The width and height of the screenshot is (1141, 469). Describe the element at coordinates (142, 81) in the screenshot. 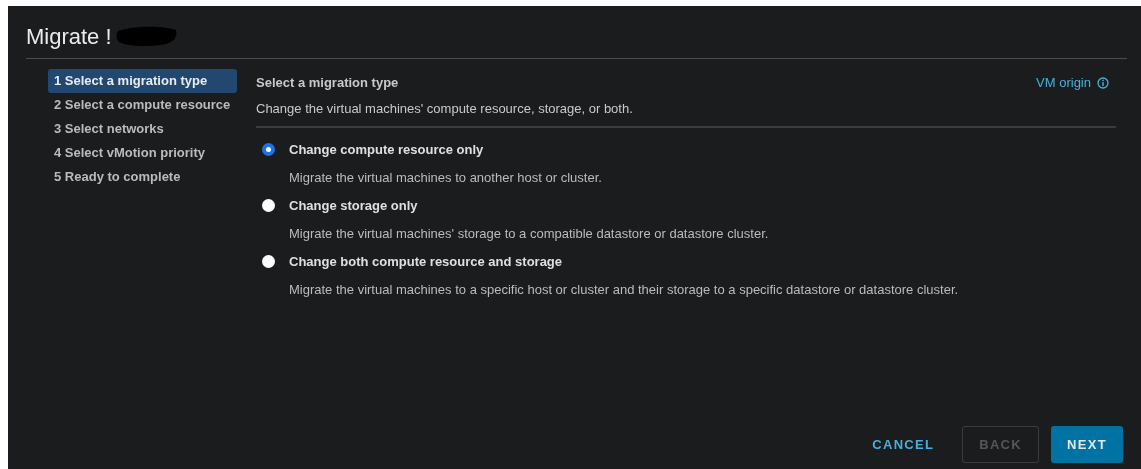

I see `wizard-step: 1 Select a migration type` at that location.